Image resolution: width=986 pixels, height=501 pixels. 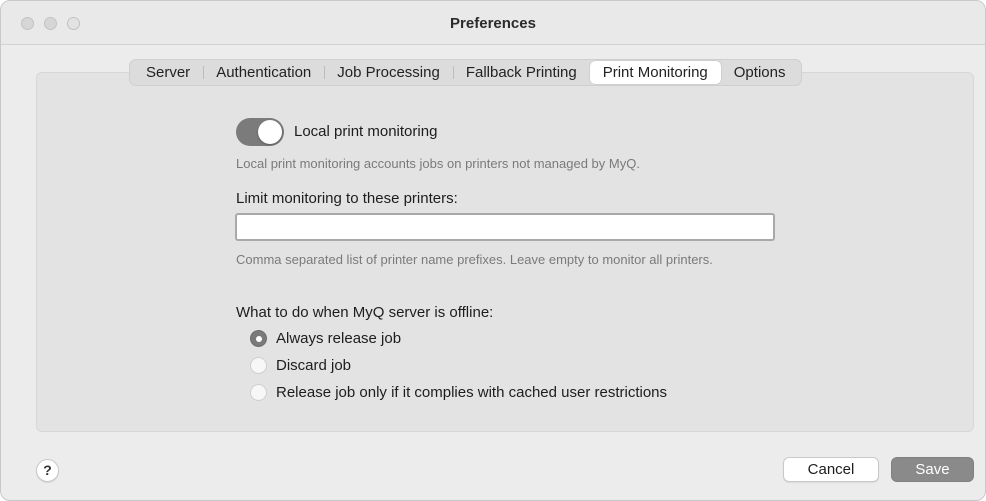 I want to click on toggle-knob, so click(x=270, y=132).